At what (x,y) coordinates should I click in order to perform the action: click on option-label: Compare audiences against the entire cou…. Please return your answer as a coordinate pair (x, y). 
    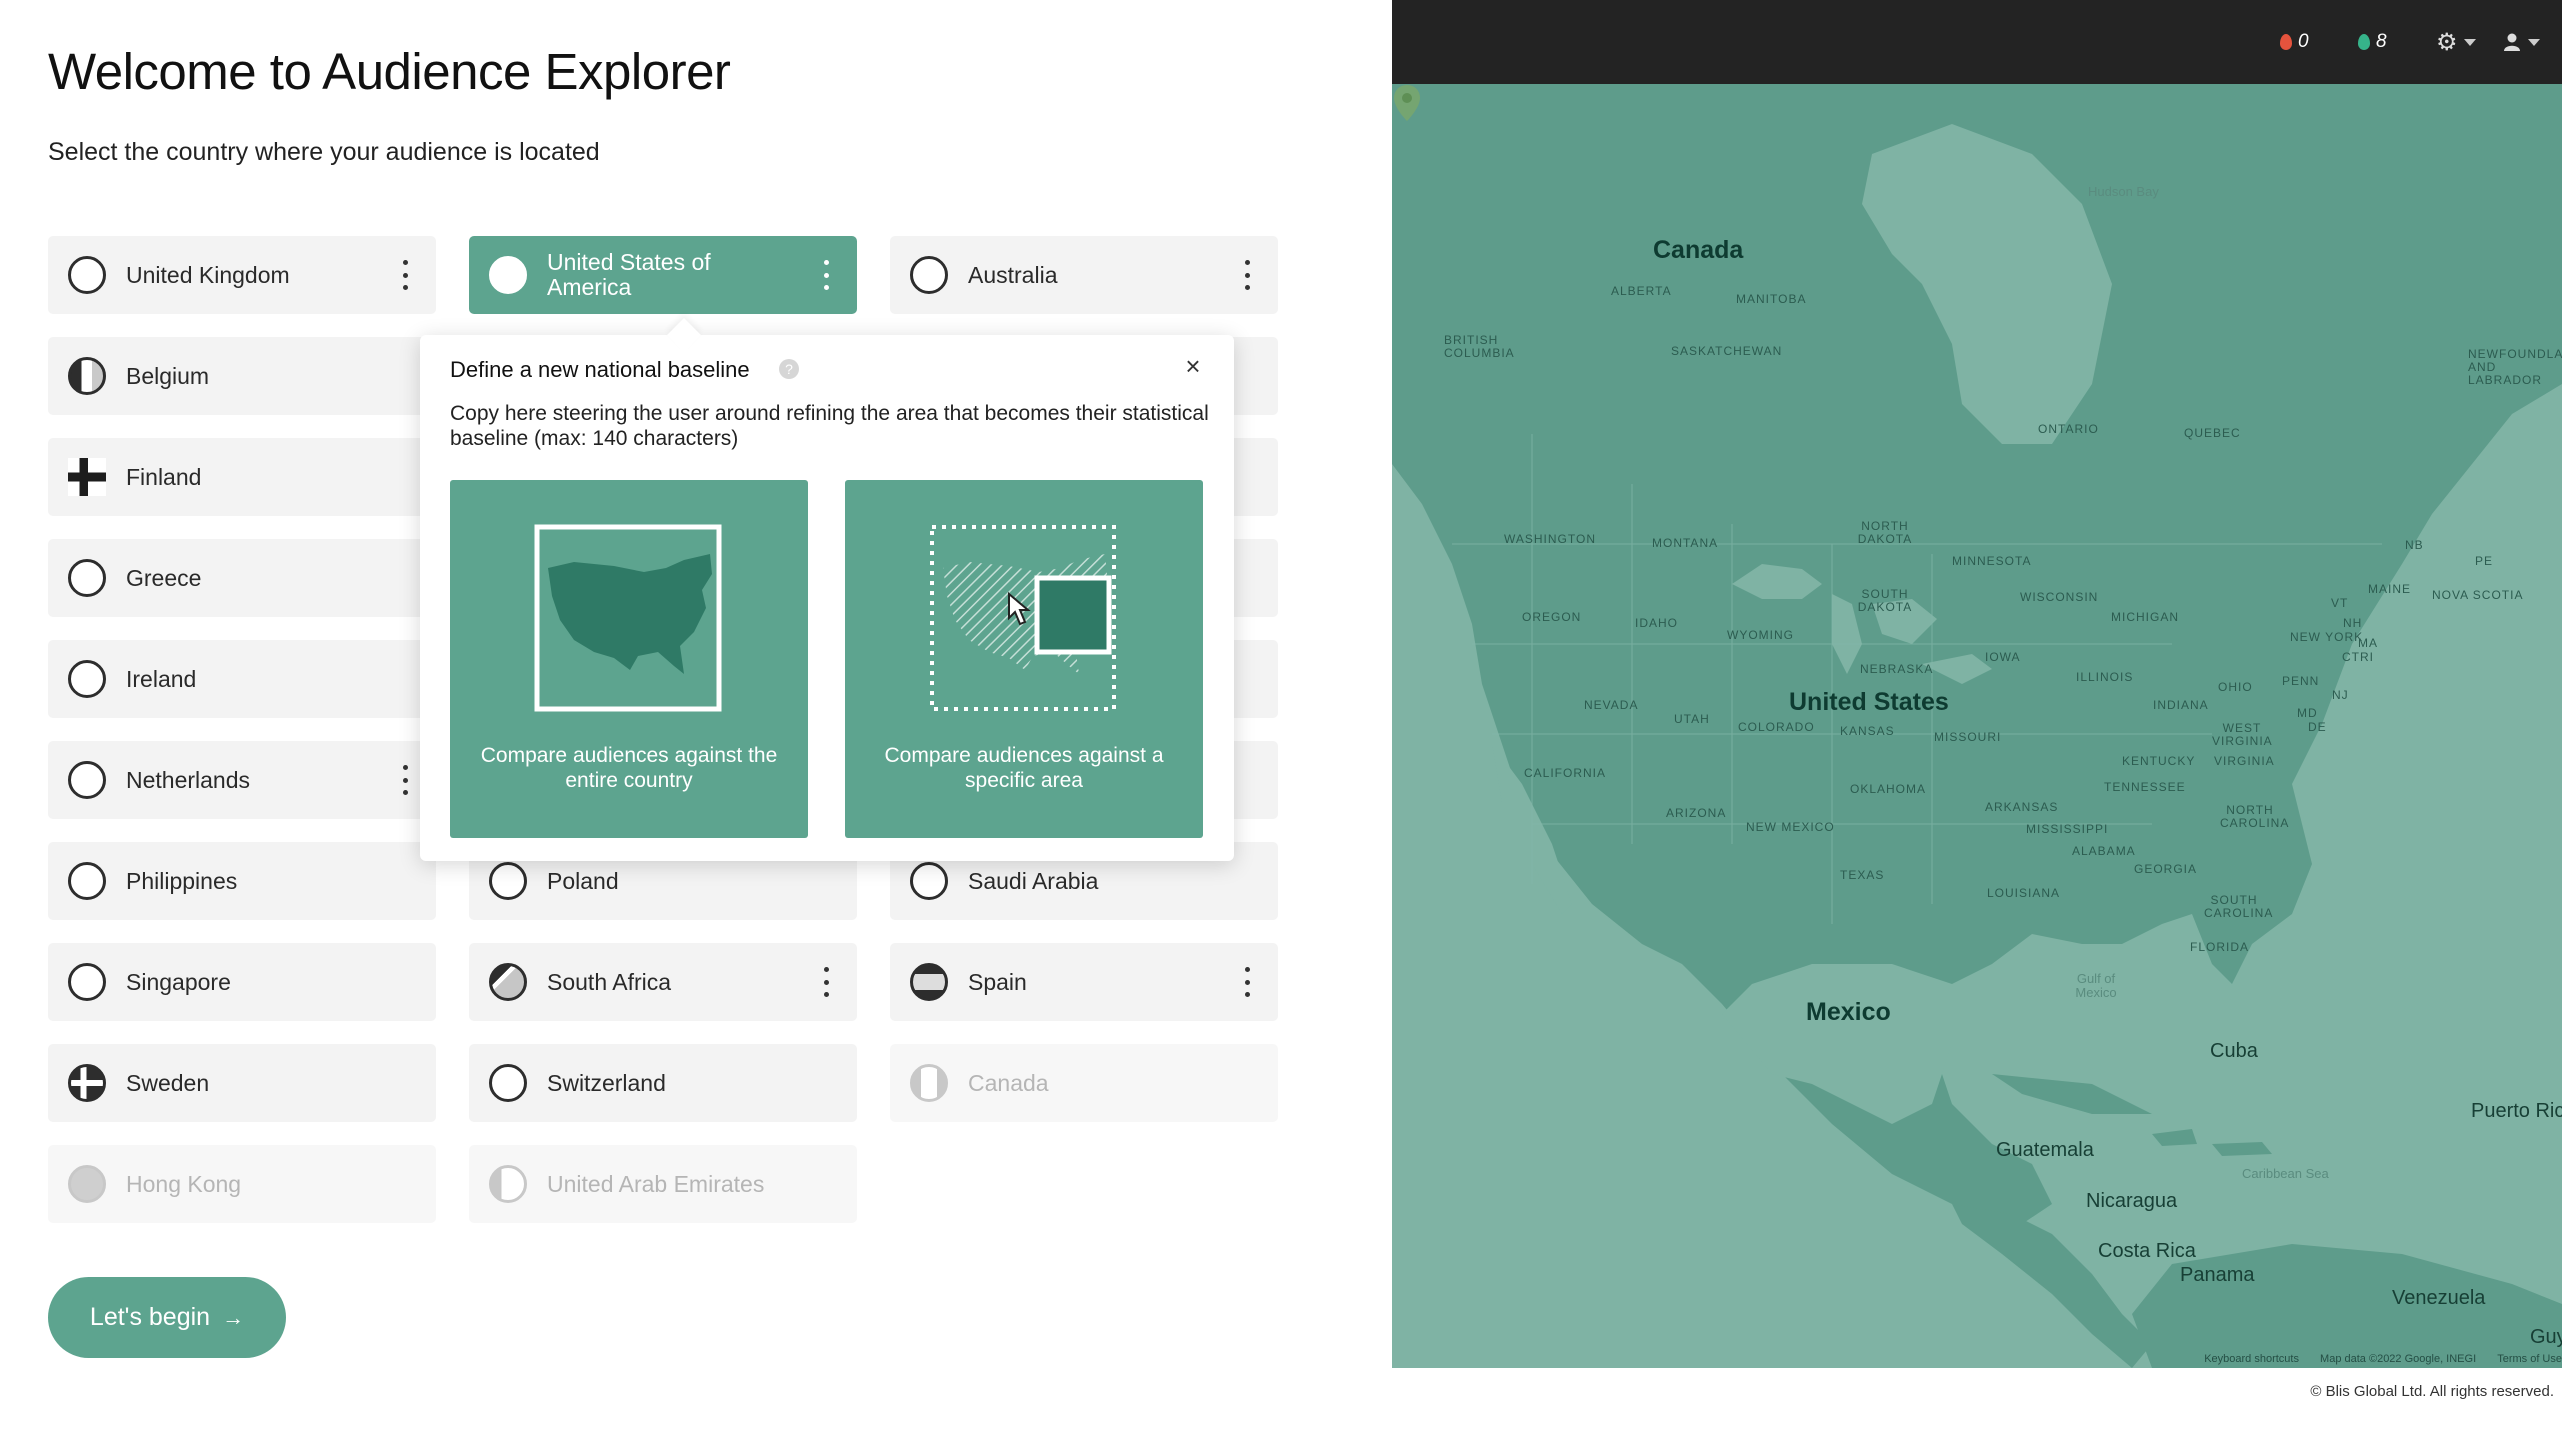
    Looking at the image, I should click on (629, 768).